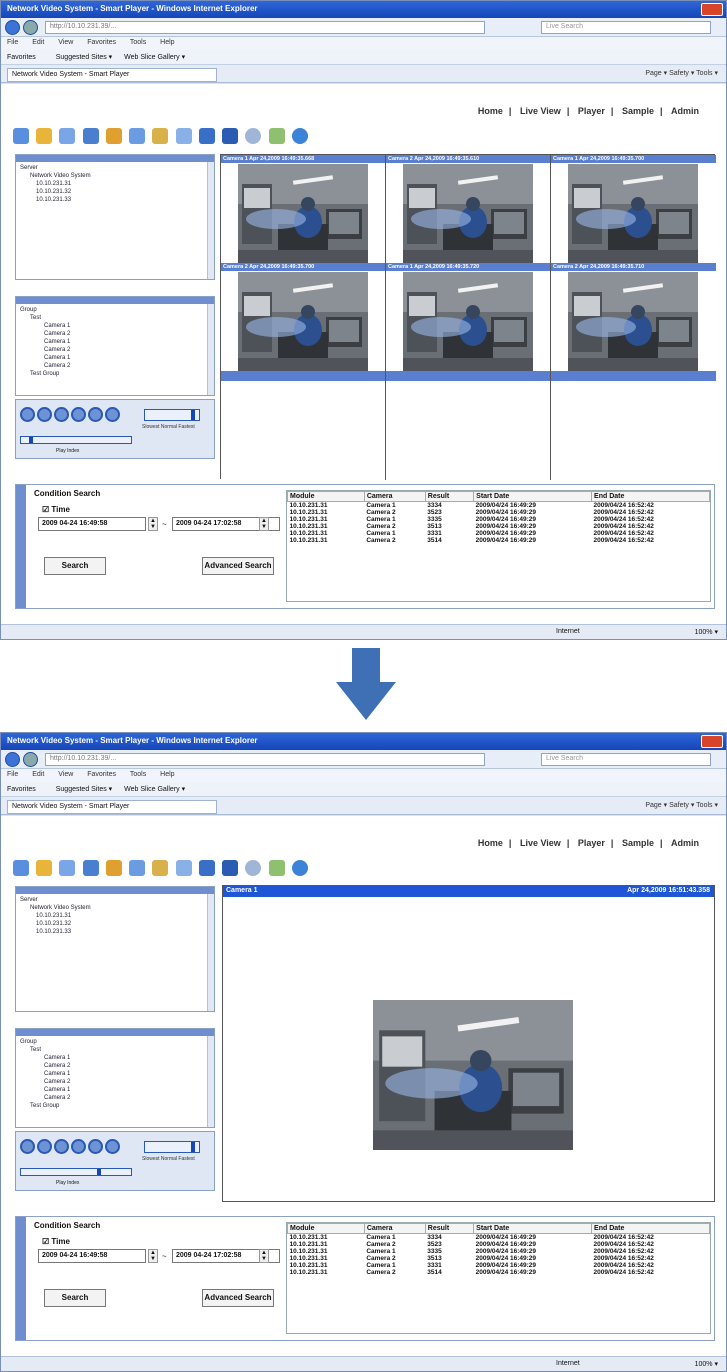 This screenshot has height=1372, width=727. What do you see at coordinates (38, 42) in the screenshot?
I see `menu-edit: Edit` at bounding box center [38, 42].